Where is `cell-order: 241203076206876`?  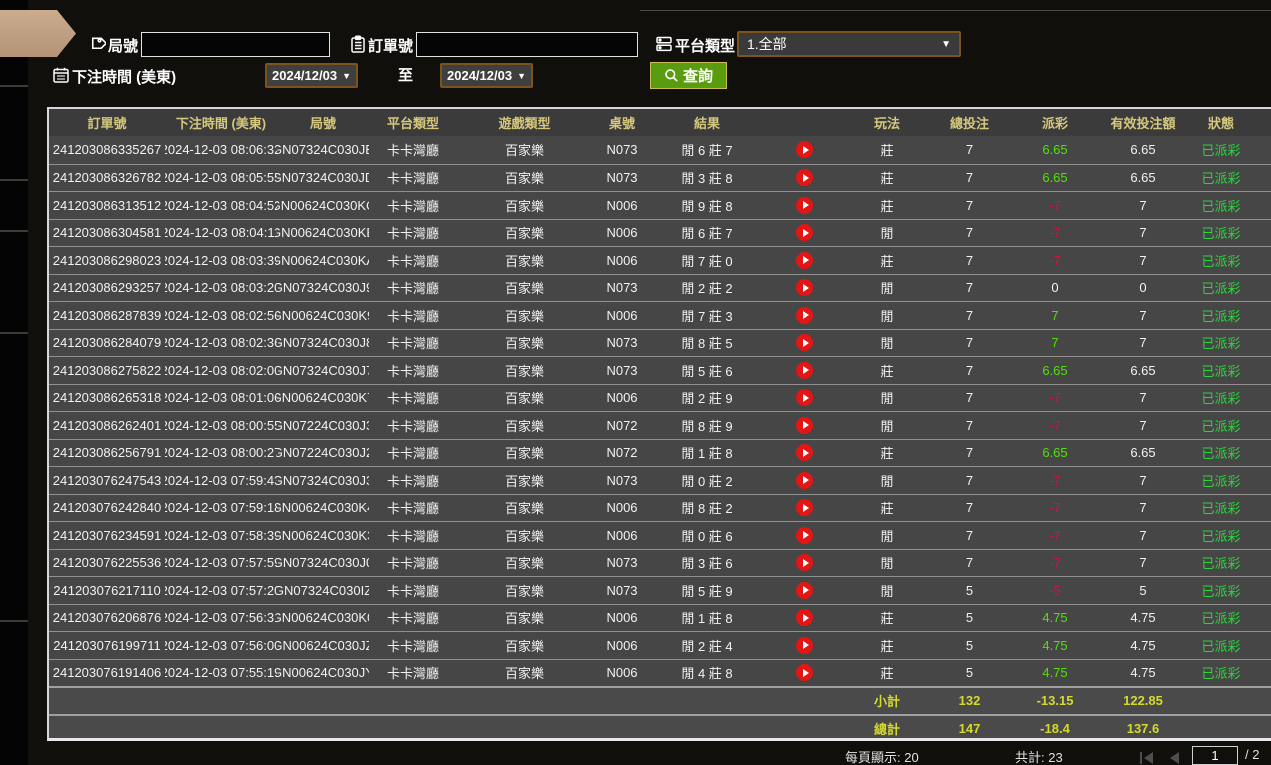
cell-order: 241203076206876 is located at coordinates (107, 618).